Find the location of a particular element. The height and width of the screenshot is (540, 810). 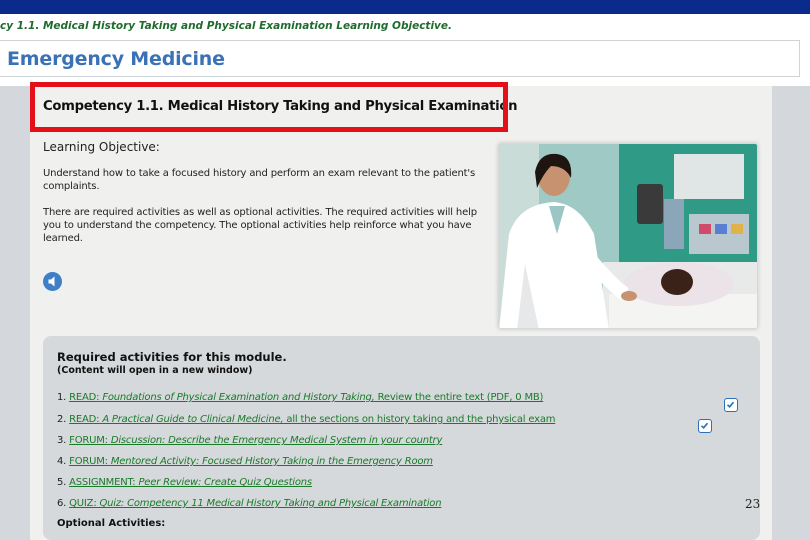

activity-type: QUIZ: is located at coordinates (83, 503).